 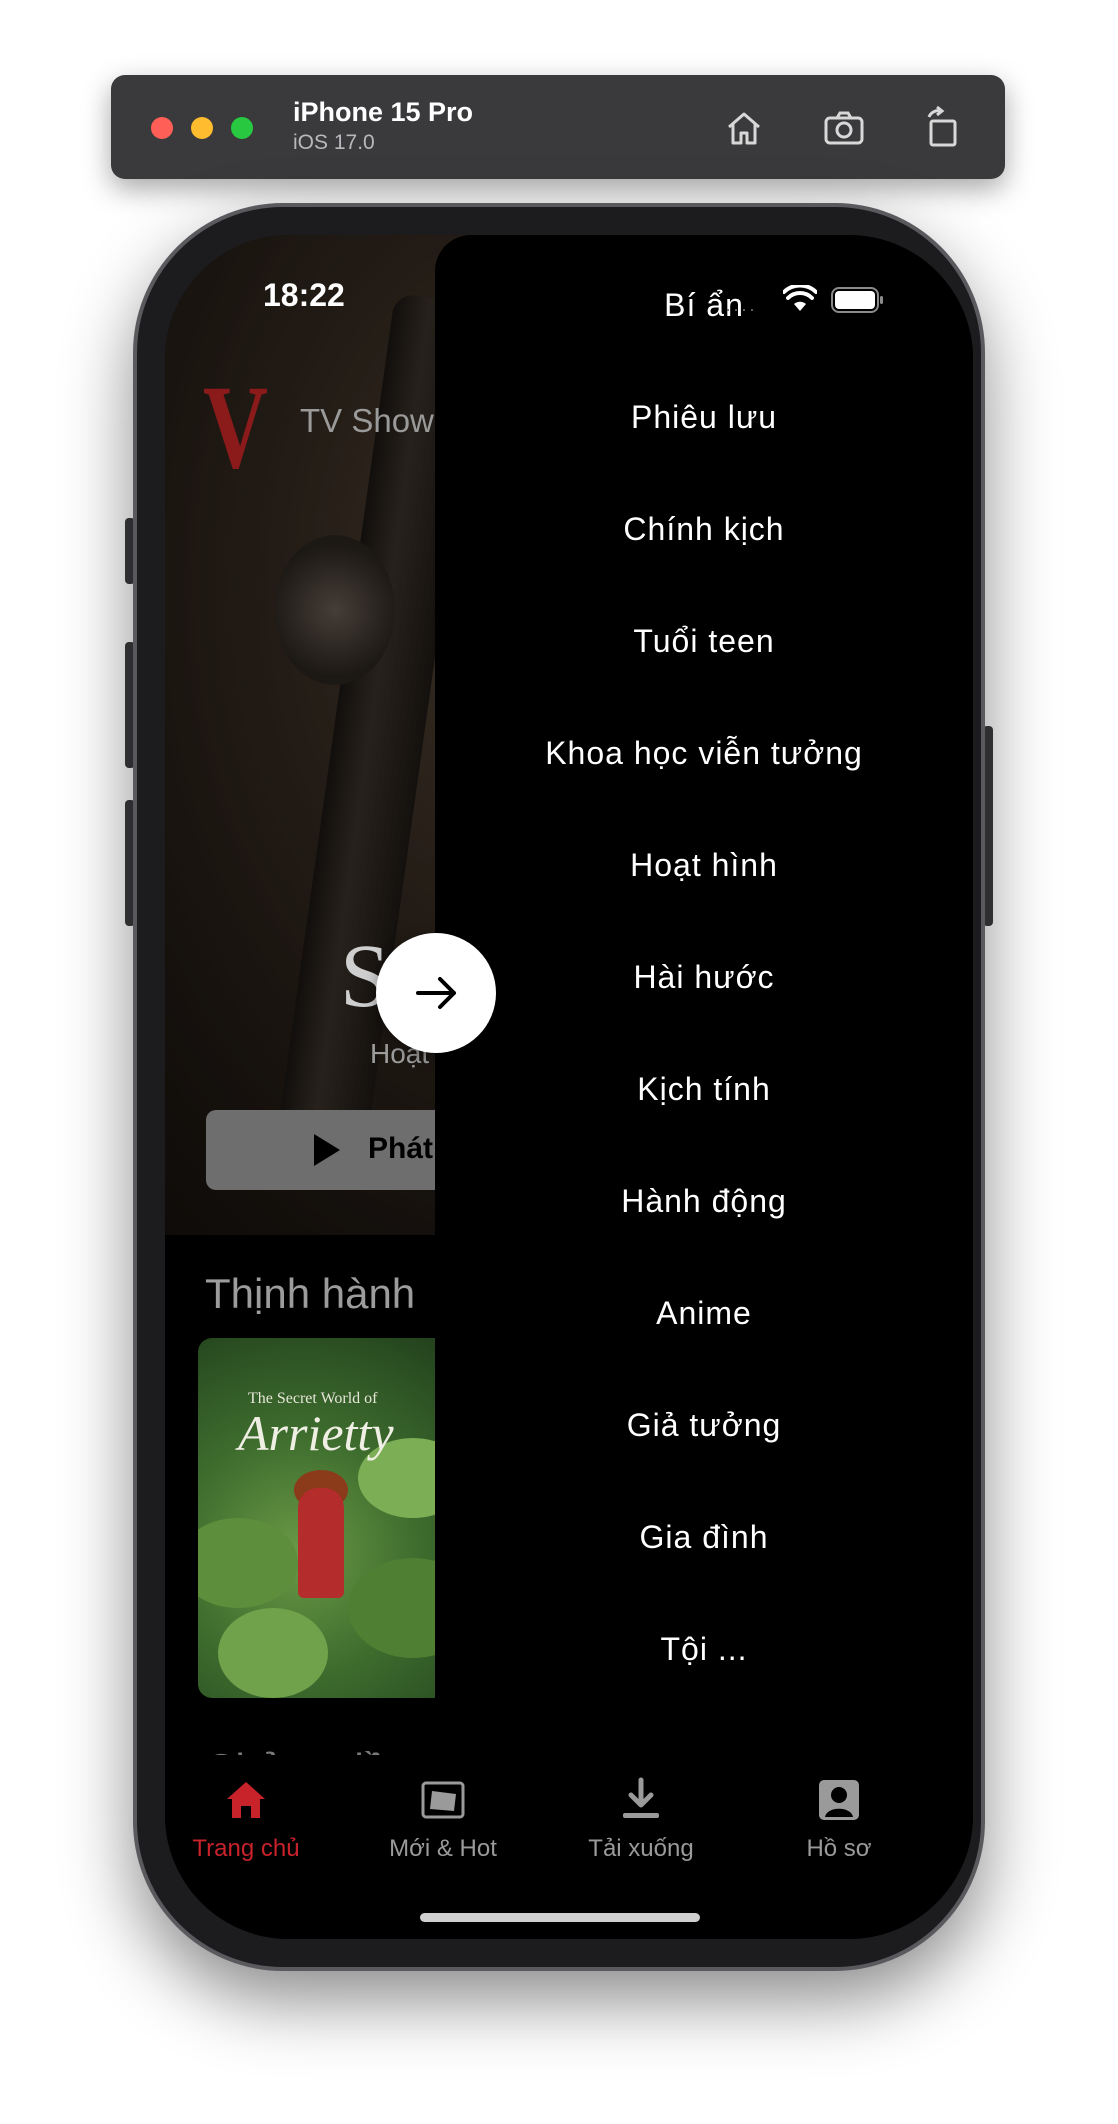 What do you see at coordinates (202, 128) in the screenshot?
I see `minimize-window-button` at bounding box center [202, 128].